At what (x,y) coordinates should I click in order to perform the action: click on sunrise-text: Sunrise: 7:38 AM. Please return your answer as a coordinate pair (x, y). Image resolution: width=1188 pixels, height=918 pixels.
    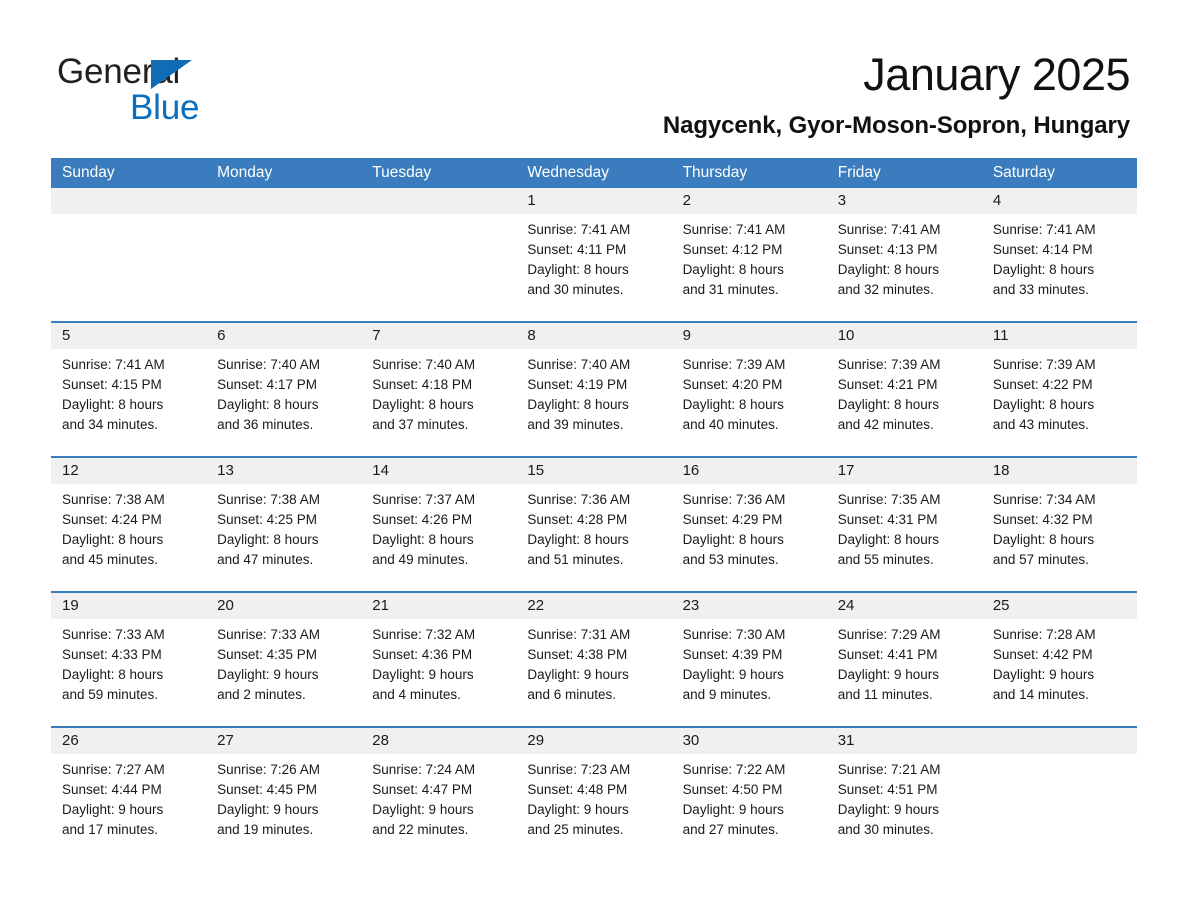
    Looking at the image, I should click on (268, 499).